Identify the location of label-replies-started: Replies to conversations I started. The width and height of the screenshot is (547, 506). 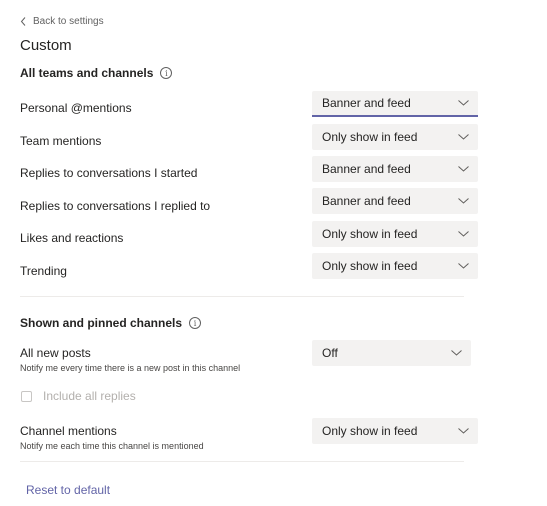
(109, 173).